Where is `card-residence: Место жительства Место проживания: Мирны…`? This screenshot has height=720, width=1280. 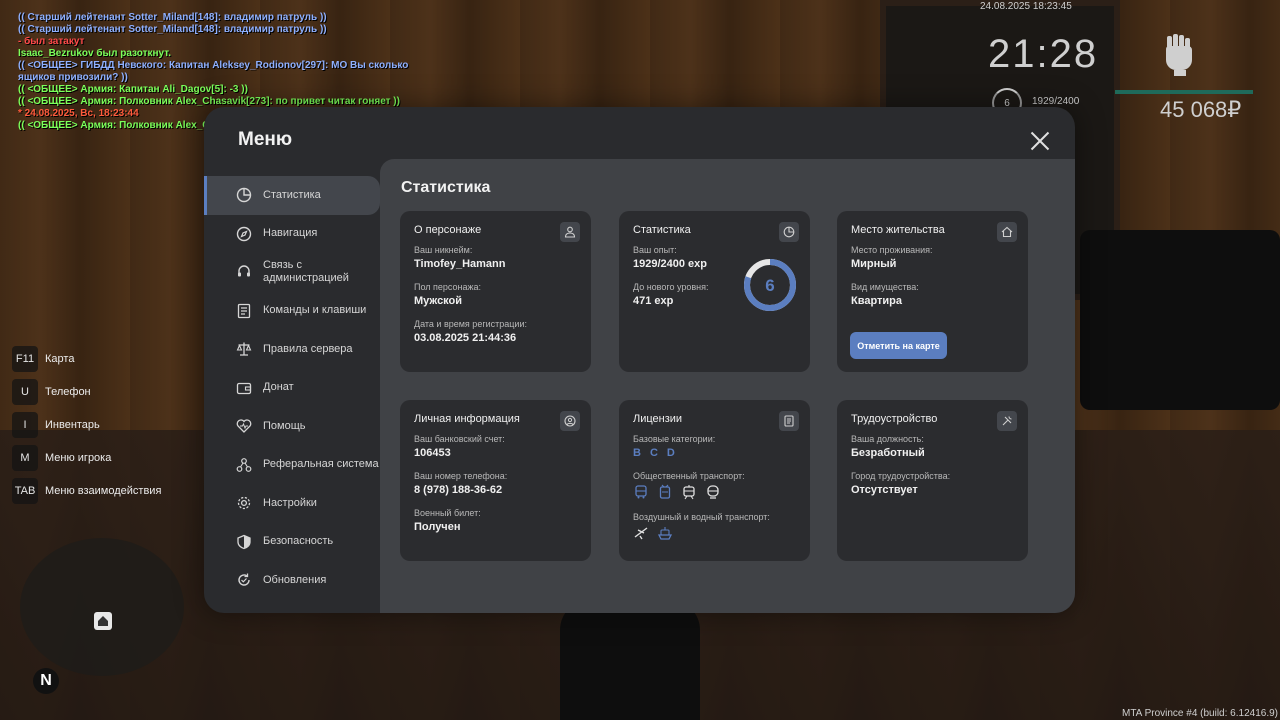
card-residence: Место жительства Место проживания: Мирны… is located at coordinates (932, 291).